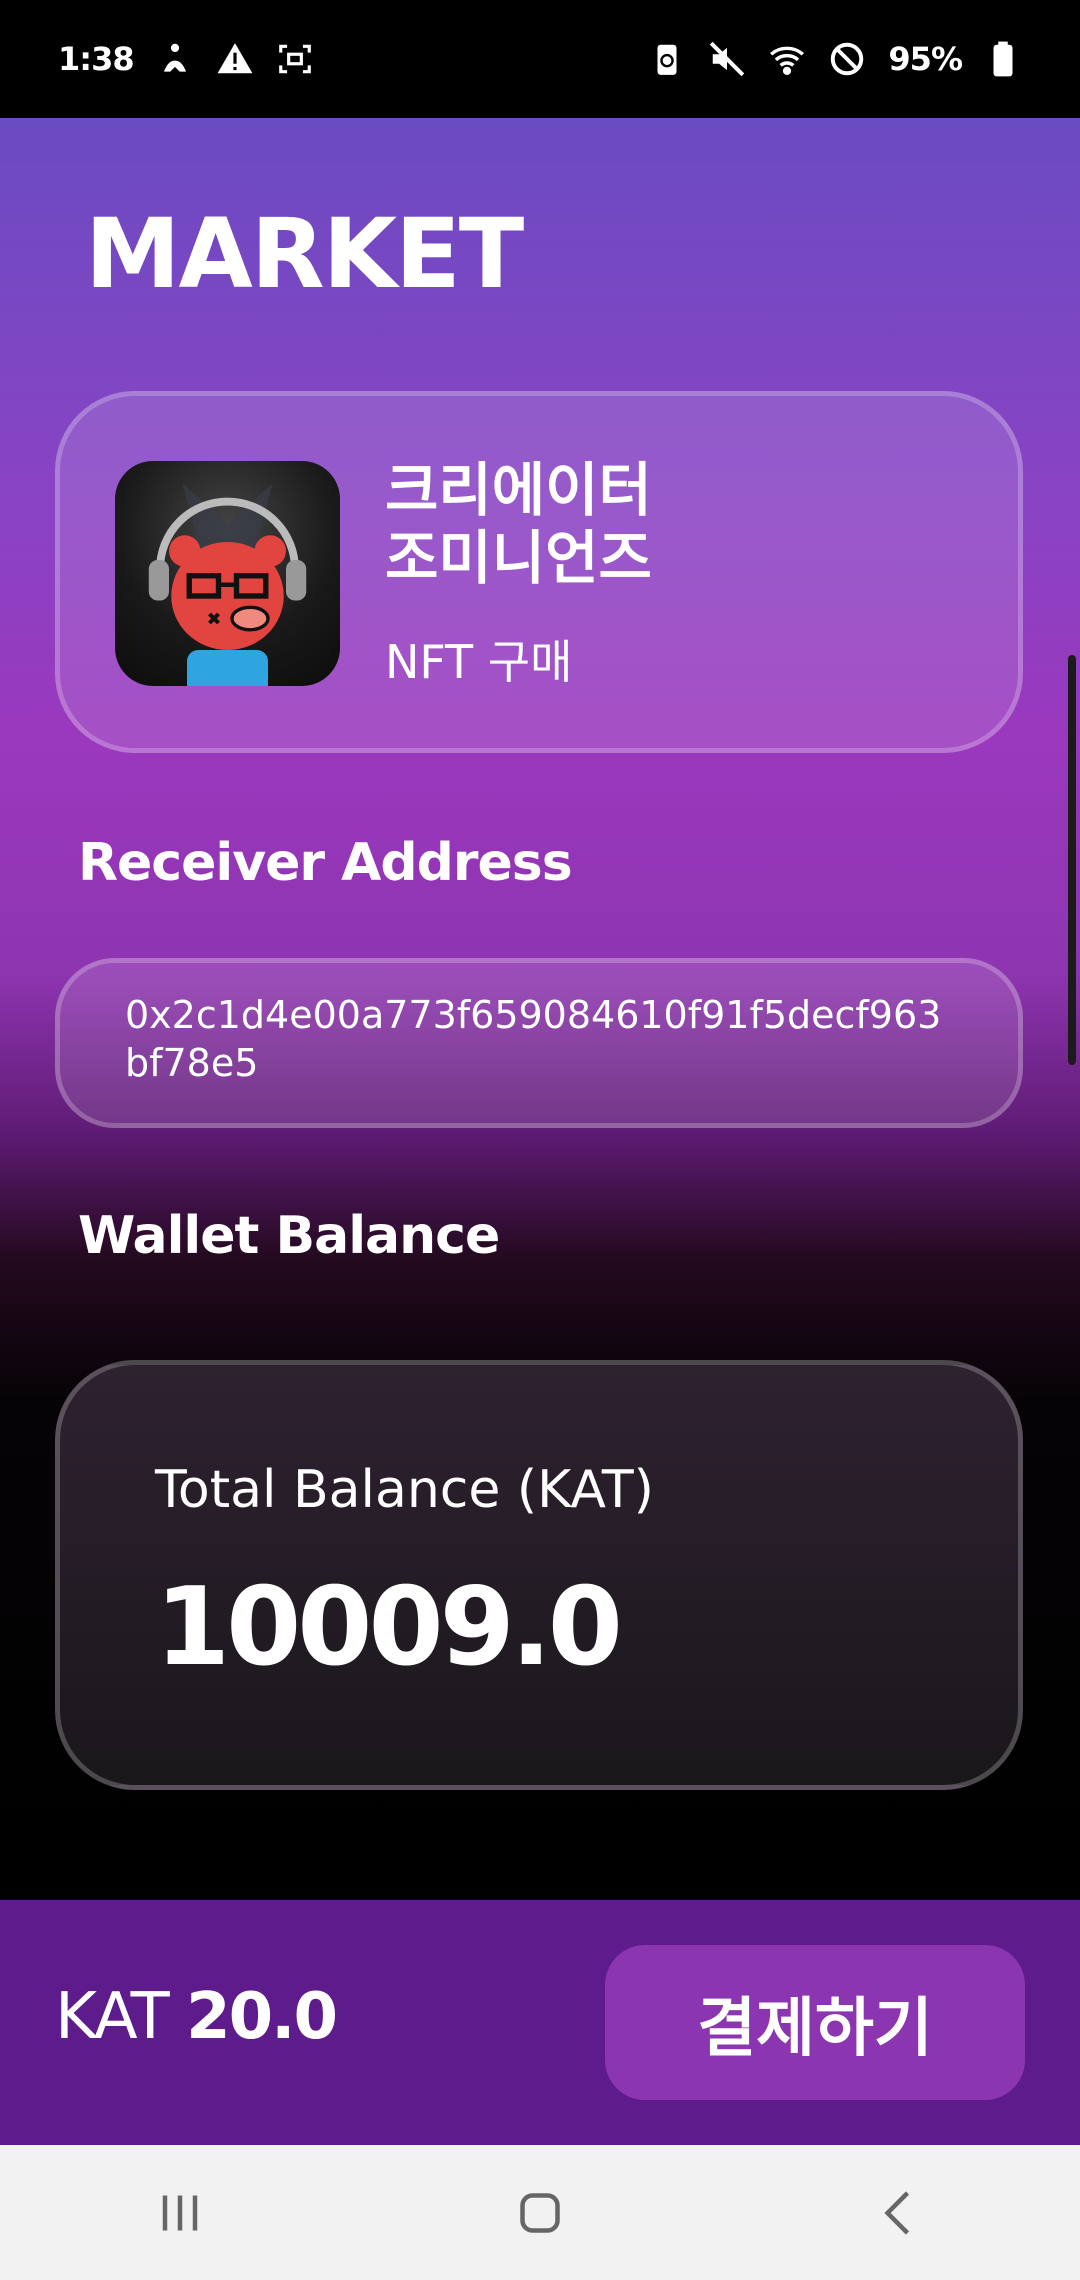 Image resolution: width=1080 pixels, height=2280 pixels. Describe the element at coordinates (289, 1236) in the screenshot. I see `wallet-balance-label: Wallet Balance` at that location.